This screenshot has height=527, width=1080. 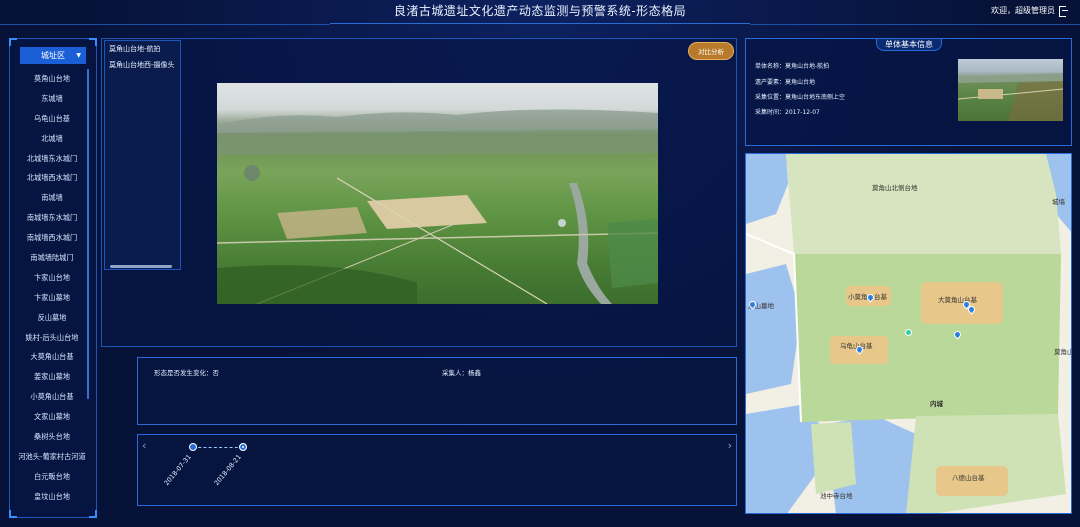 I want to click on chevron-down-icon: ▼, so click(x=78, y=55).